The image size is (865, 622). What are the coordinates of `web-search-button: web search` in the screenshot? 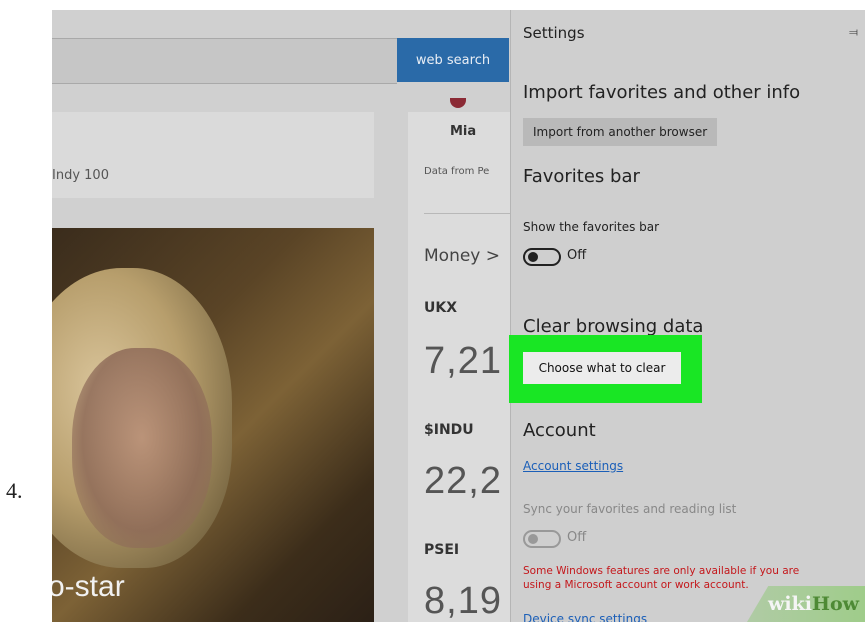 It's located at (453, 60).